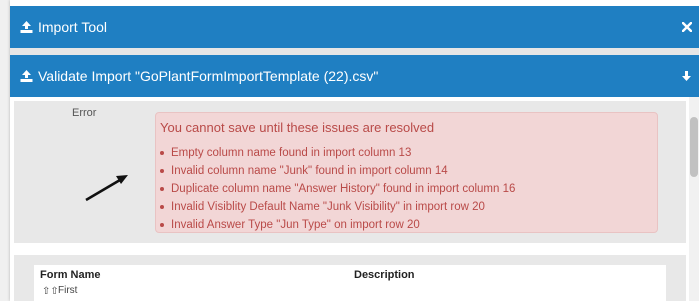 This screenshot has width=699, height=301. What do you see at coordinates (67, 290) in the screenshot?
I see `sort-first-label: First` at bounding box center [67, 290].